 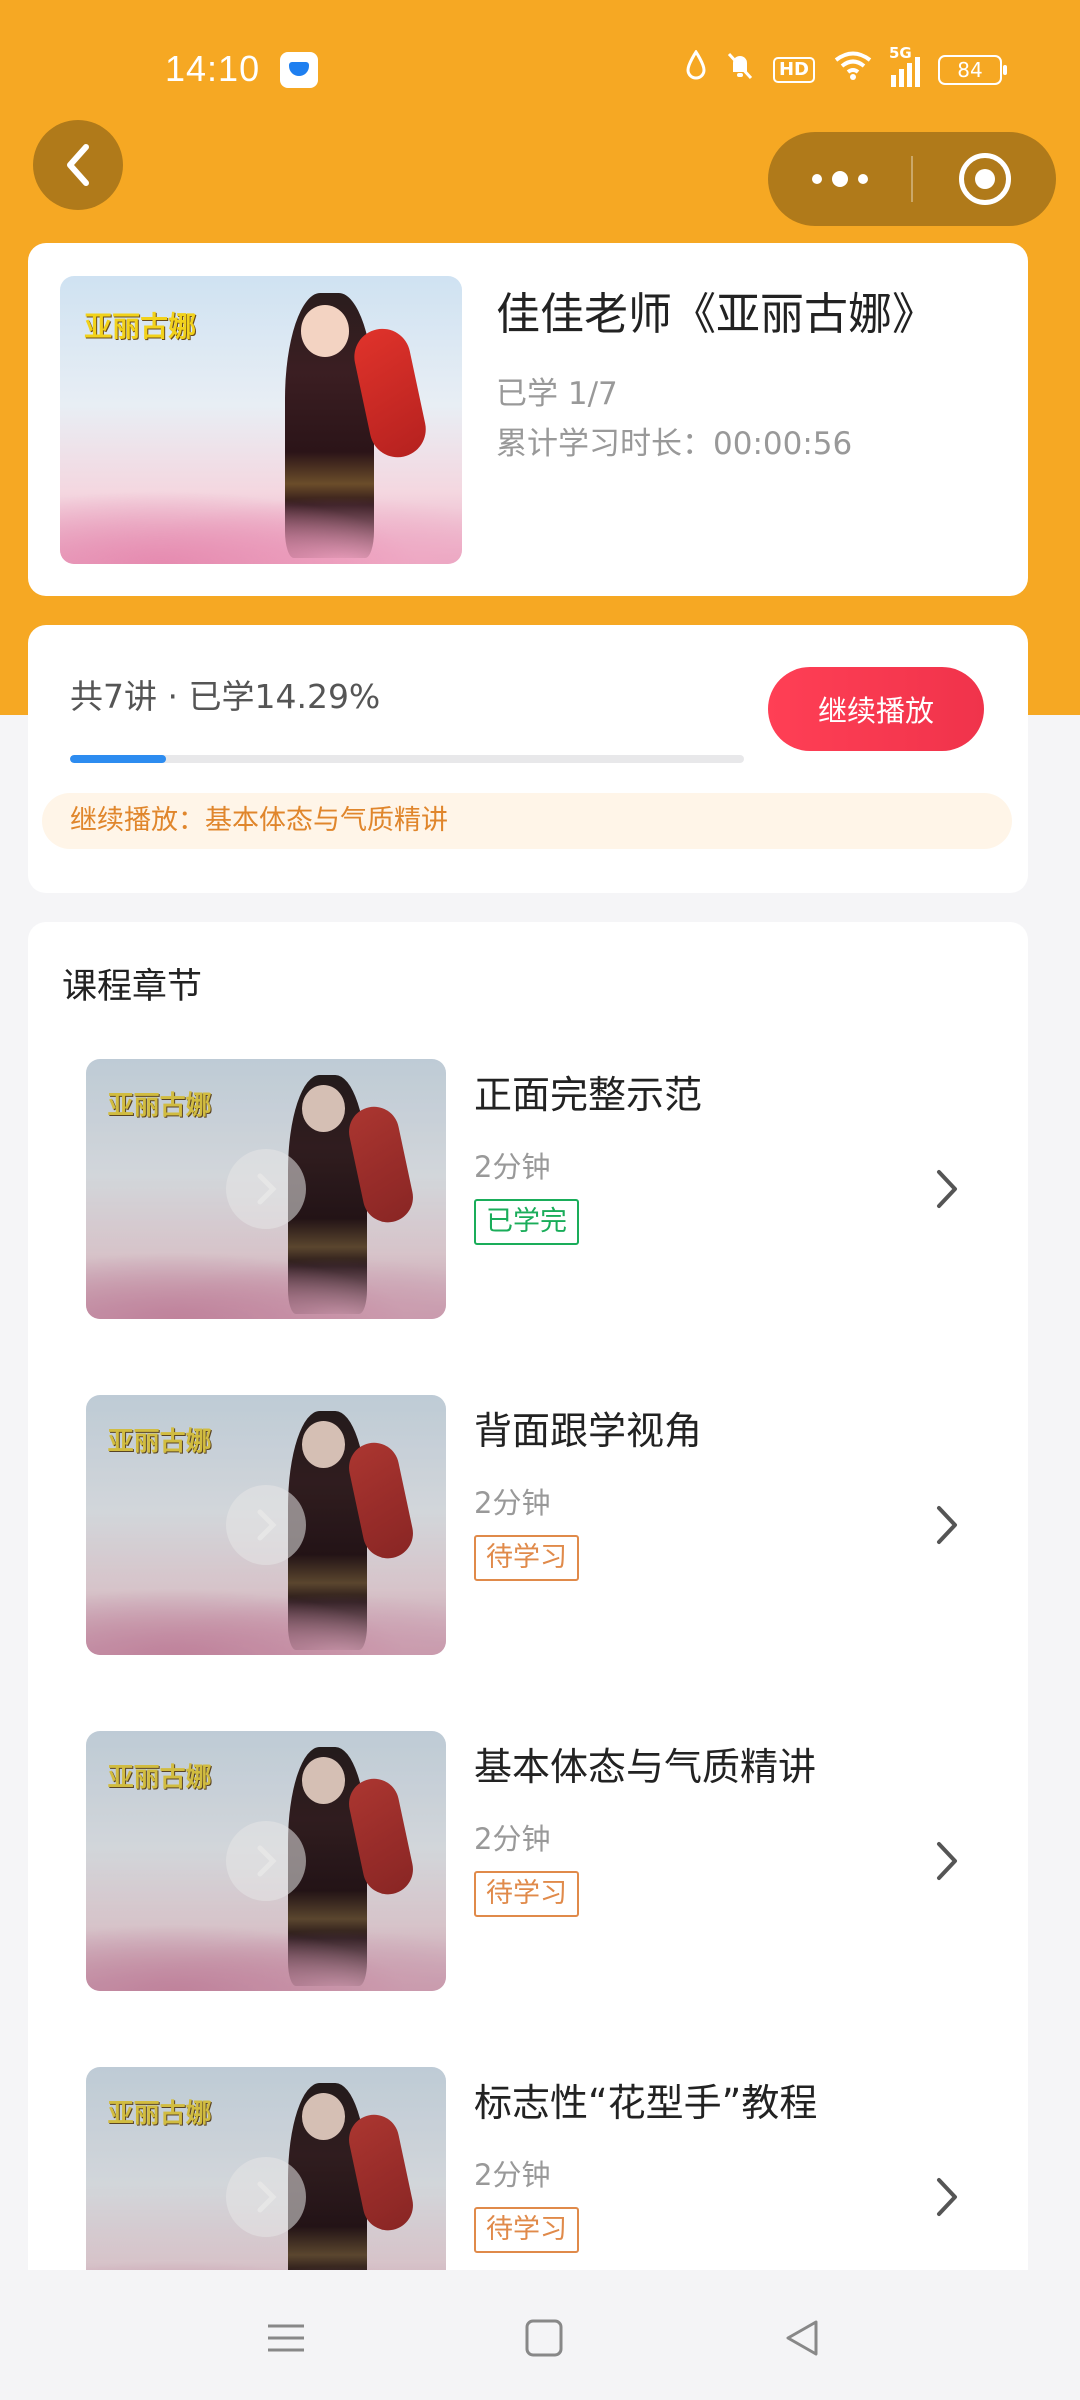 I want to click on chapter-title: 标志性“花型手”教程, so click(x=646, y=2103).